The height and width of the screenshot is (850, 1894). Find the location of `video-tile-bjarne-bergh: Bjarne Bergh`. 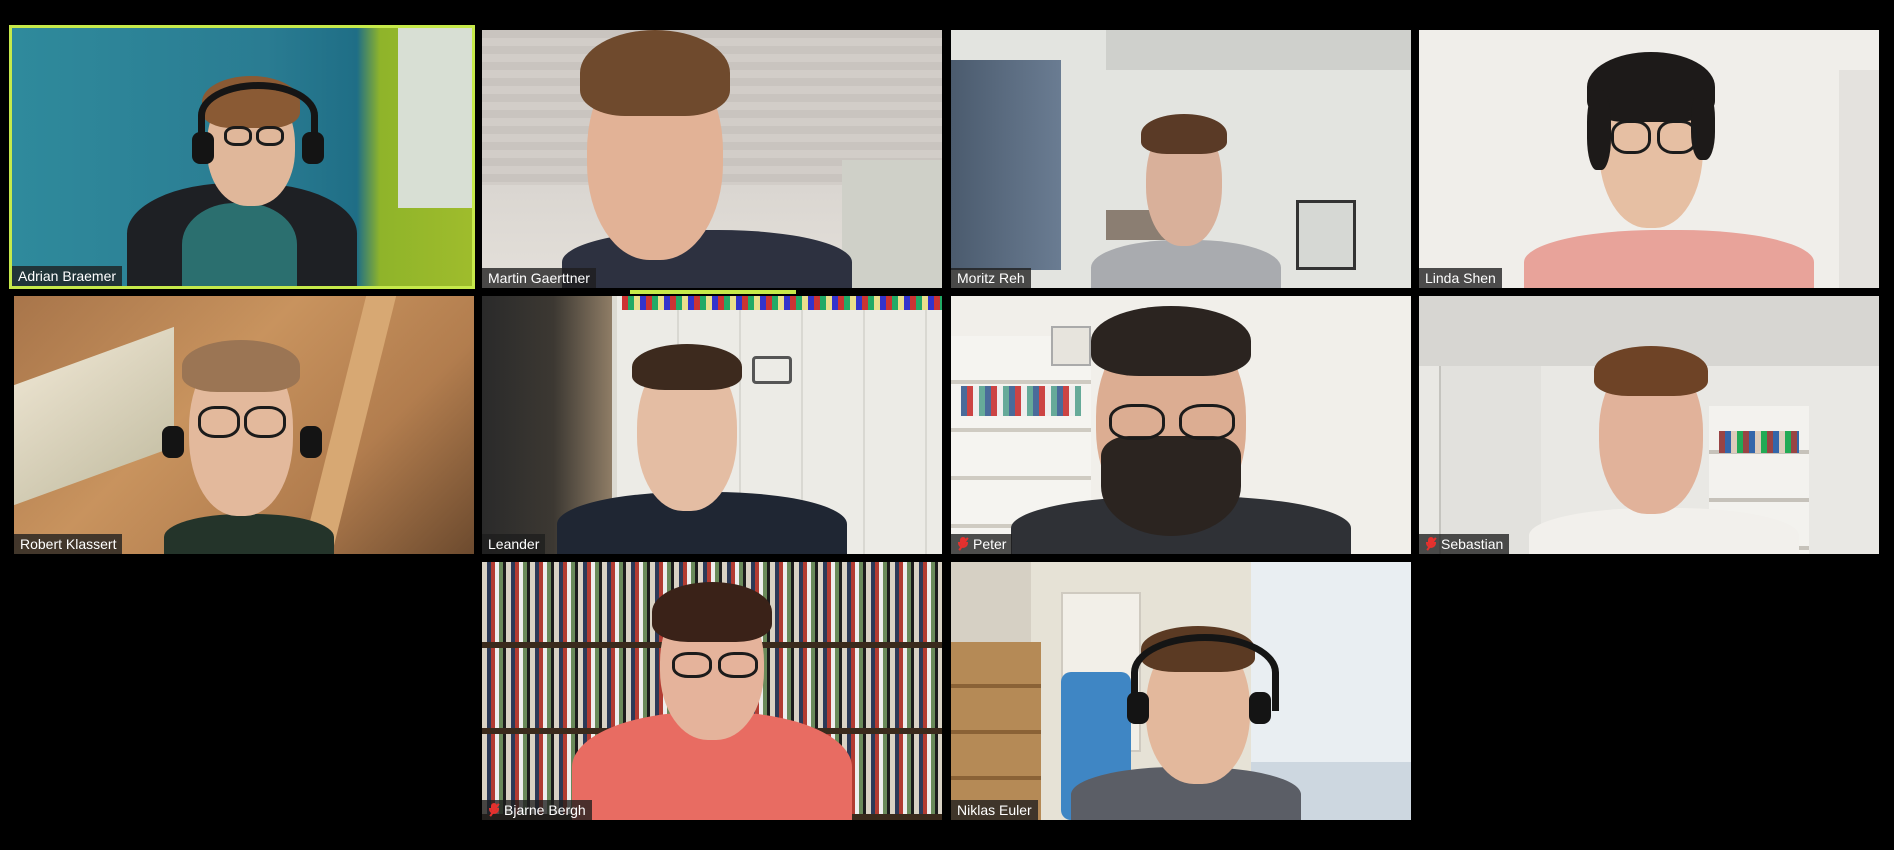

video-tile-bjarne-bergh: Bjarne Bergh is located at coordinates (712, 691).